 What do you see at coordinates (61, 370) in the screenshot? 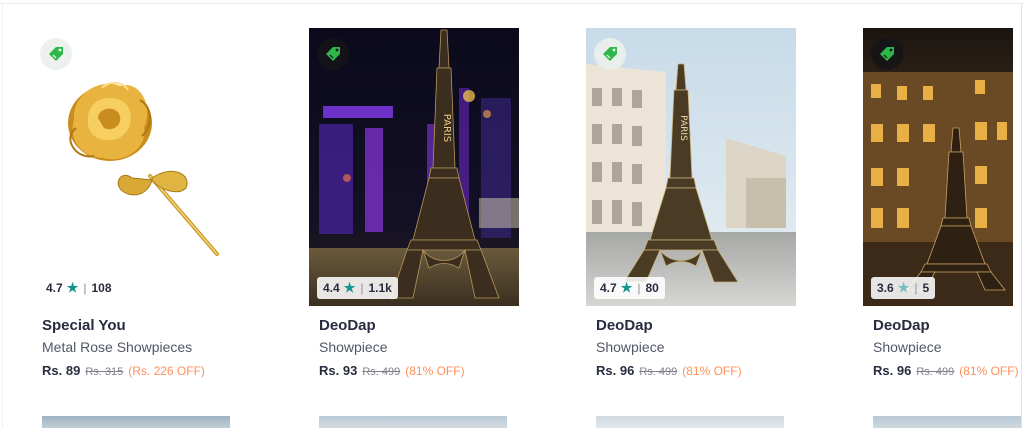
I see `product-price: Rs. 89` at bounding box center [61, 370].